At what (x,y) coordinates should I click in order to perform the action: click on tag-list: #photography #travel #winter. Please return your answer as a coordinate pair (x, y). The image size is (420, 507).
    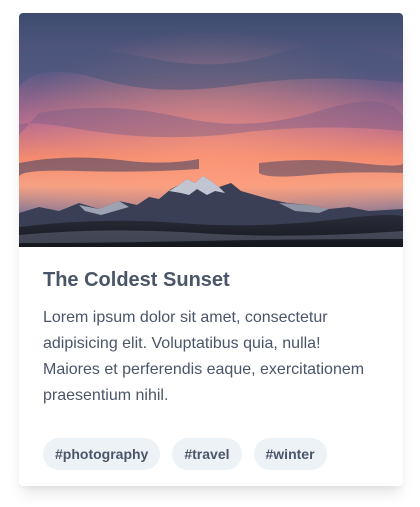
    Looking at the image, I should click on (185, 454).